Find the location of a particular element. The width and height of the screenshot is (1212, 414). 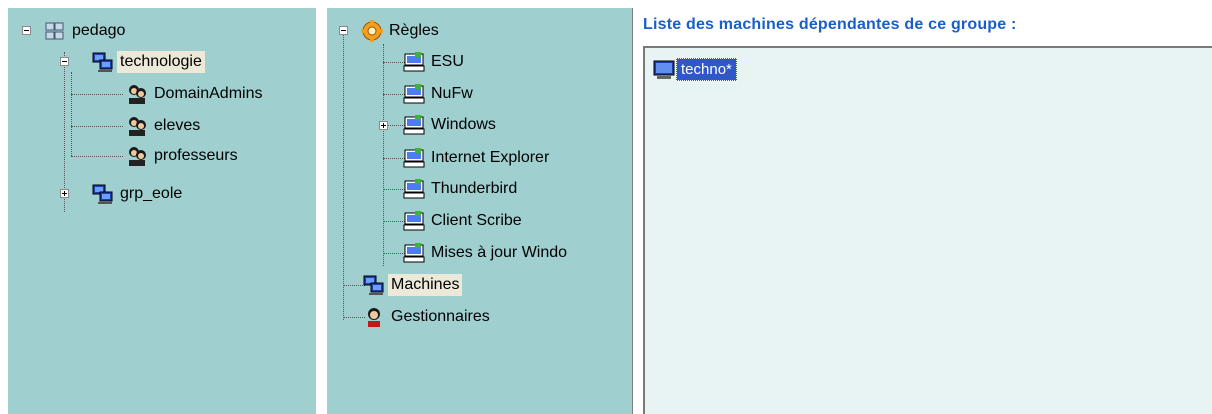

computer-network-icon is located at coordinates (664, 69).